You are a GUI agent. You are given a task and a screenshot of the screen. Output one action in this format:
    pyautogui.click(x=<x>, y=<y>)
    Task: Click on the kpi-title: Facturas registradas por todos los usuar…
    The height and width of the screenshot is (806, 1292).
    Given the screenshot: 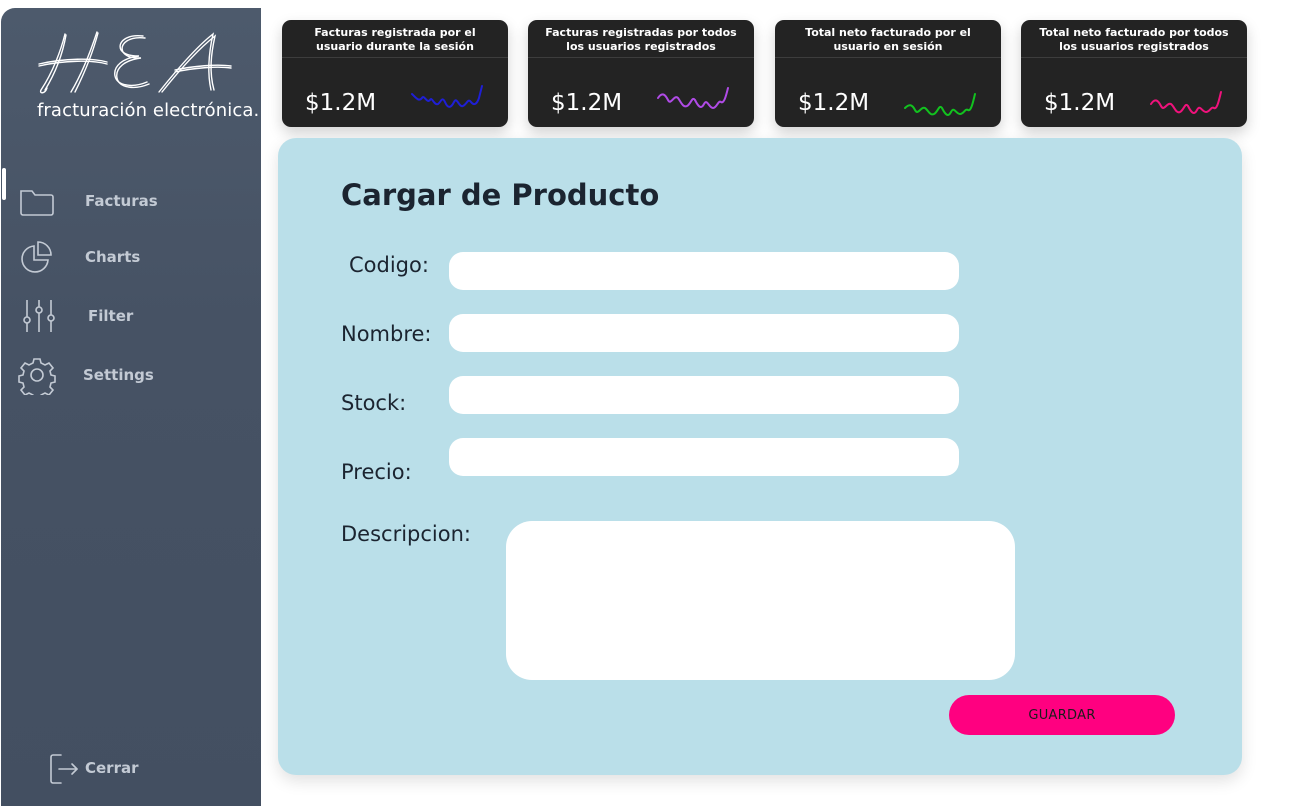 What is the action you would take?
    pyautogui.click(x=641, y=39)
    